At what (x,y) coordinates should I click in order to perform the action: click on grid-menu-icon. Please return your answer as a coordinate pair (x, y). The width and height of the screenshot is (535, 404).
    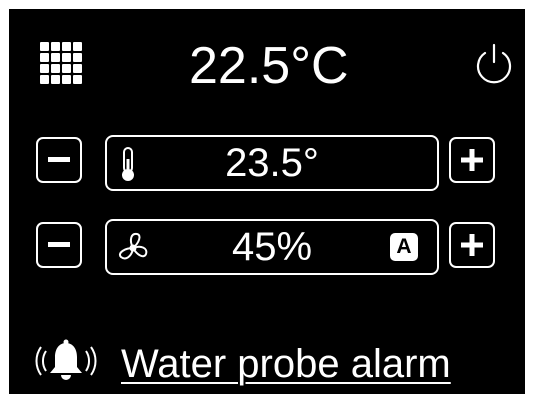
    Looking at the image, I should click on (61, 63).